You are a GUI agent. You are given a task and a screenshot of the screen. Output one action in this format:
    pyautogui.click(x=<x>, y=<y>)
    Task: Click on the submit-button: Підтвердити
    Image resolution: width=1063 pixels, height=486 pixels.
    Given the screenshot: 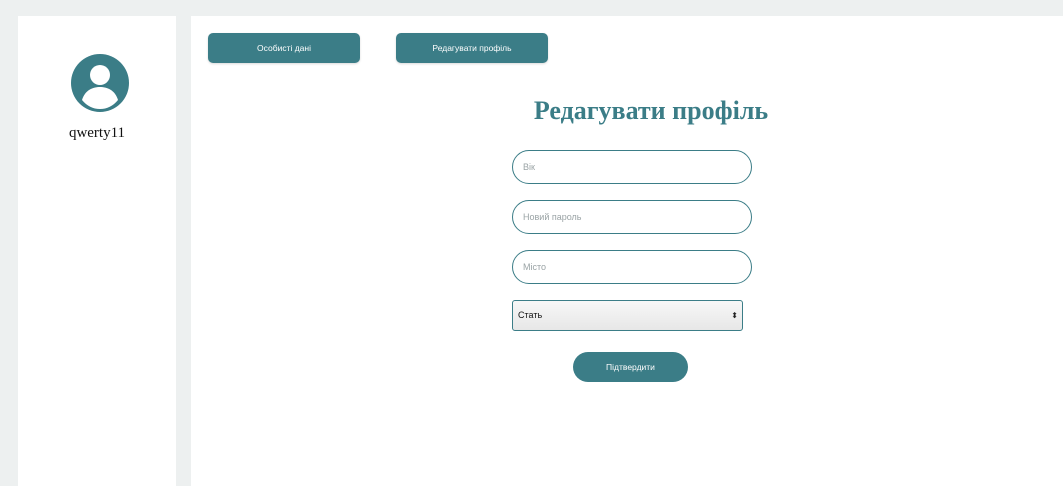 What is the action you would take?
    pyautogui.click(x=630, y=367)
    